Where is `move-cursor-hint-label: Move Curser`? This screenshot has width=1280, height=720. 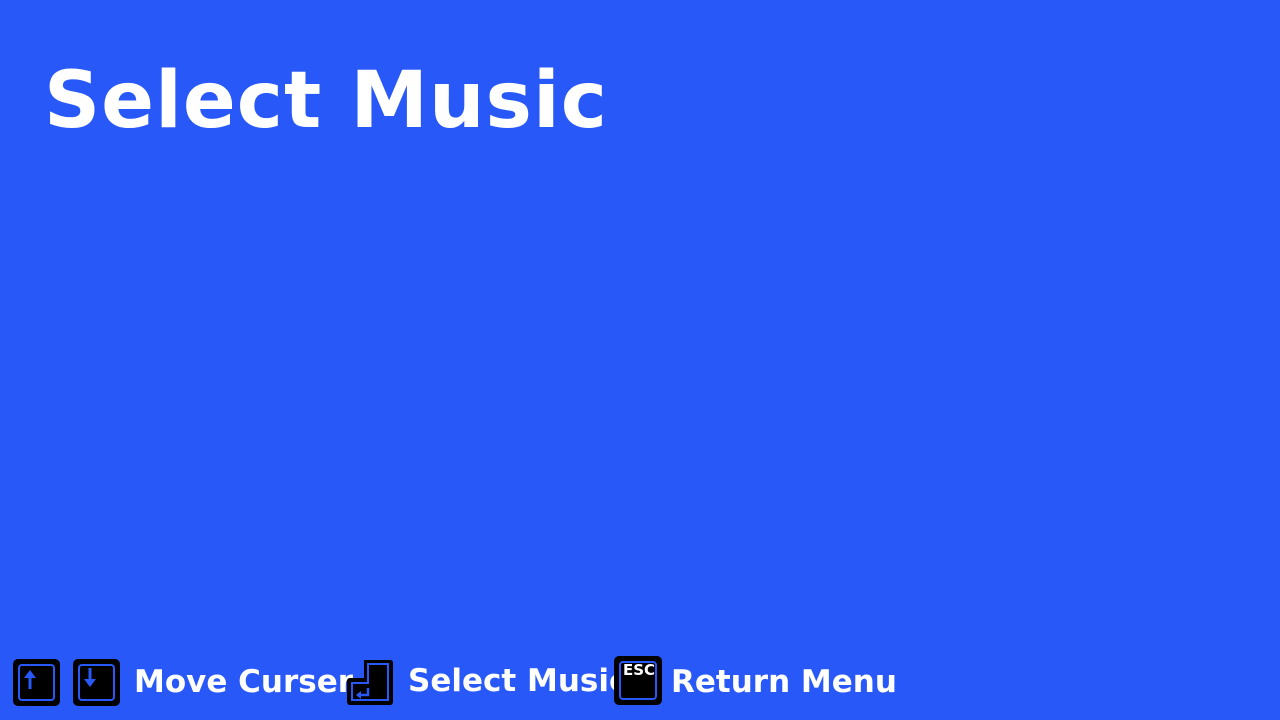 move-cursor-hint-label: Move Curser is located at coordinates (244, 682).